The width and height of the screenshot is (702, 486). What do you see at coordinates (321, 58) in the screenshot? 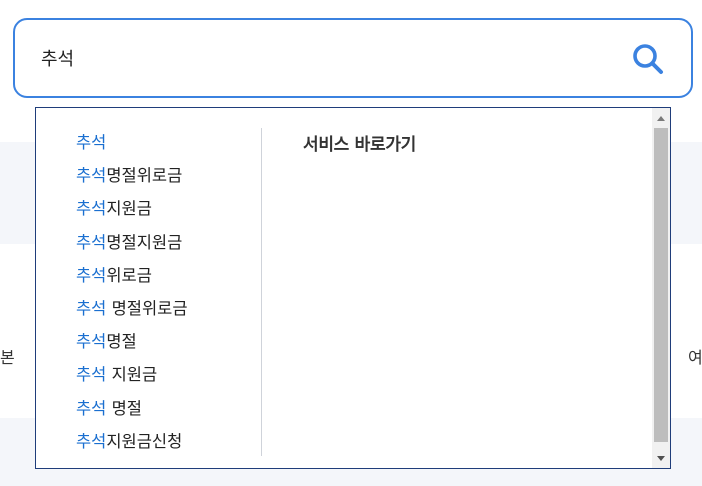
I see `search-input` at bounding box center [321, 58].